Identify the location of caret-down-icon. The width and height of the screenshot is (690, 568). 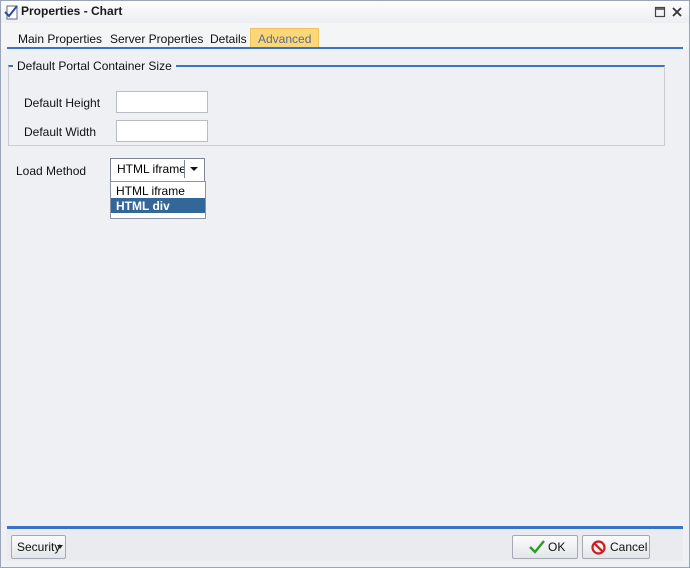
(60, 547).